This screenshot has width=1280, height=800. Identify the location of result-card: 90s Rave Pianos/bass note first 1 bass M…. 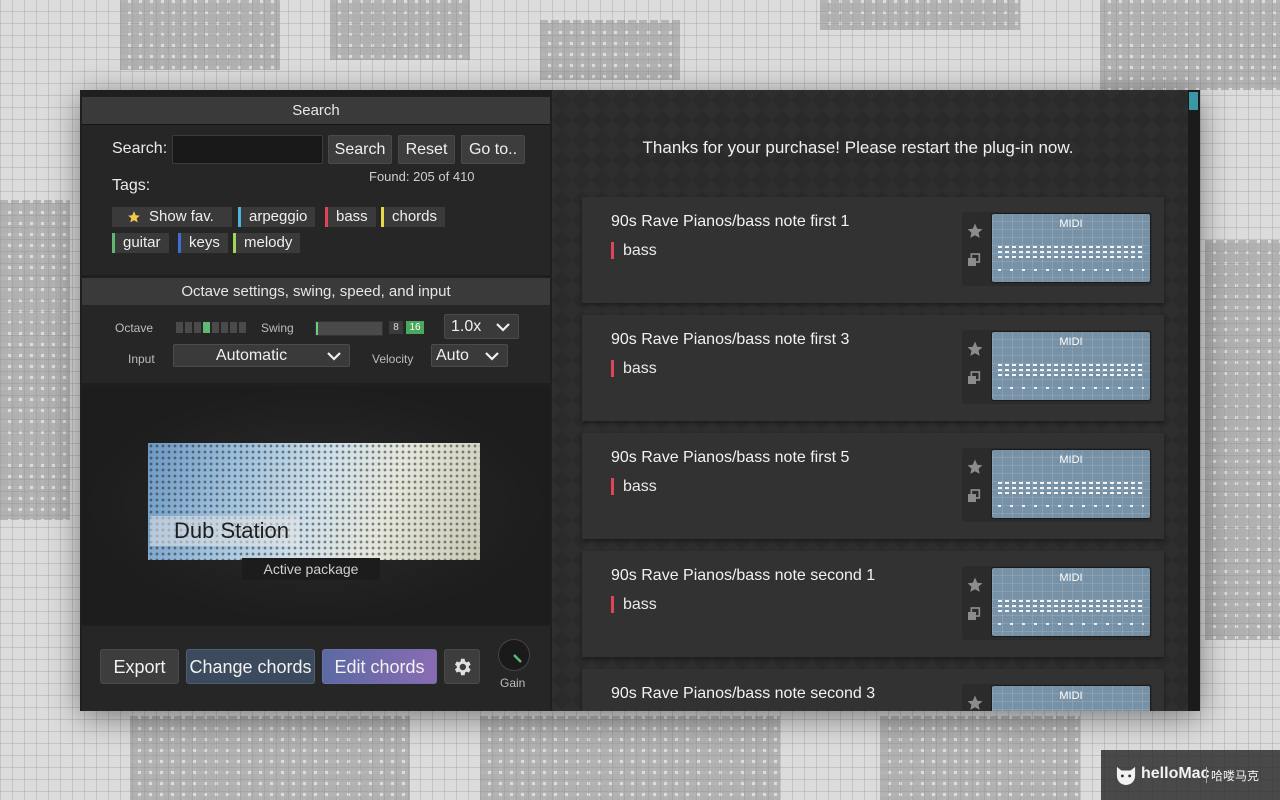
(873, 250).